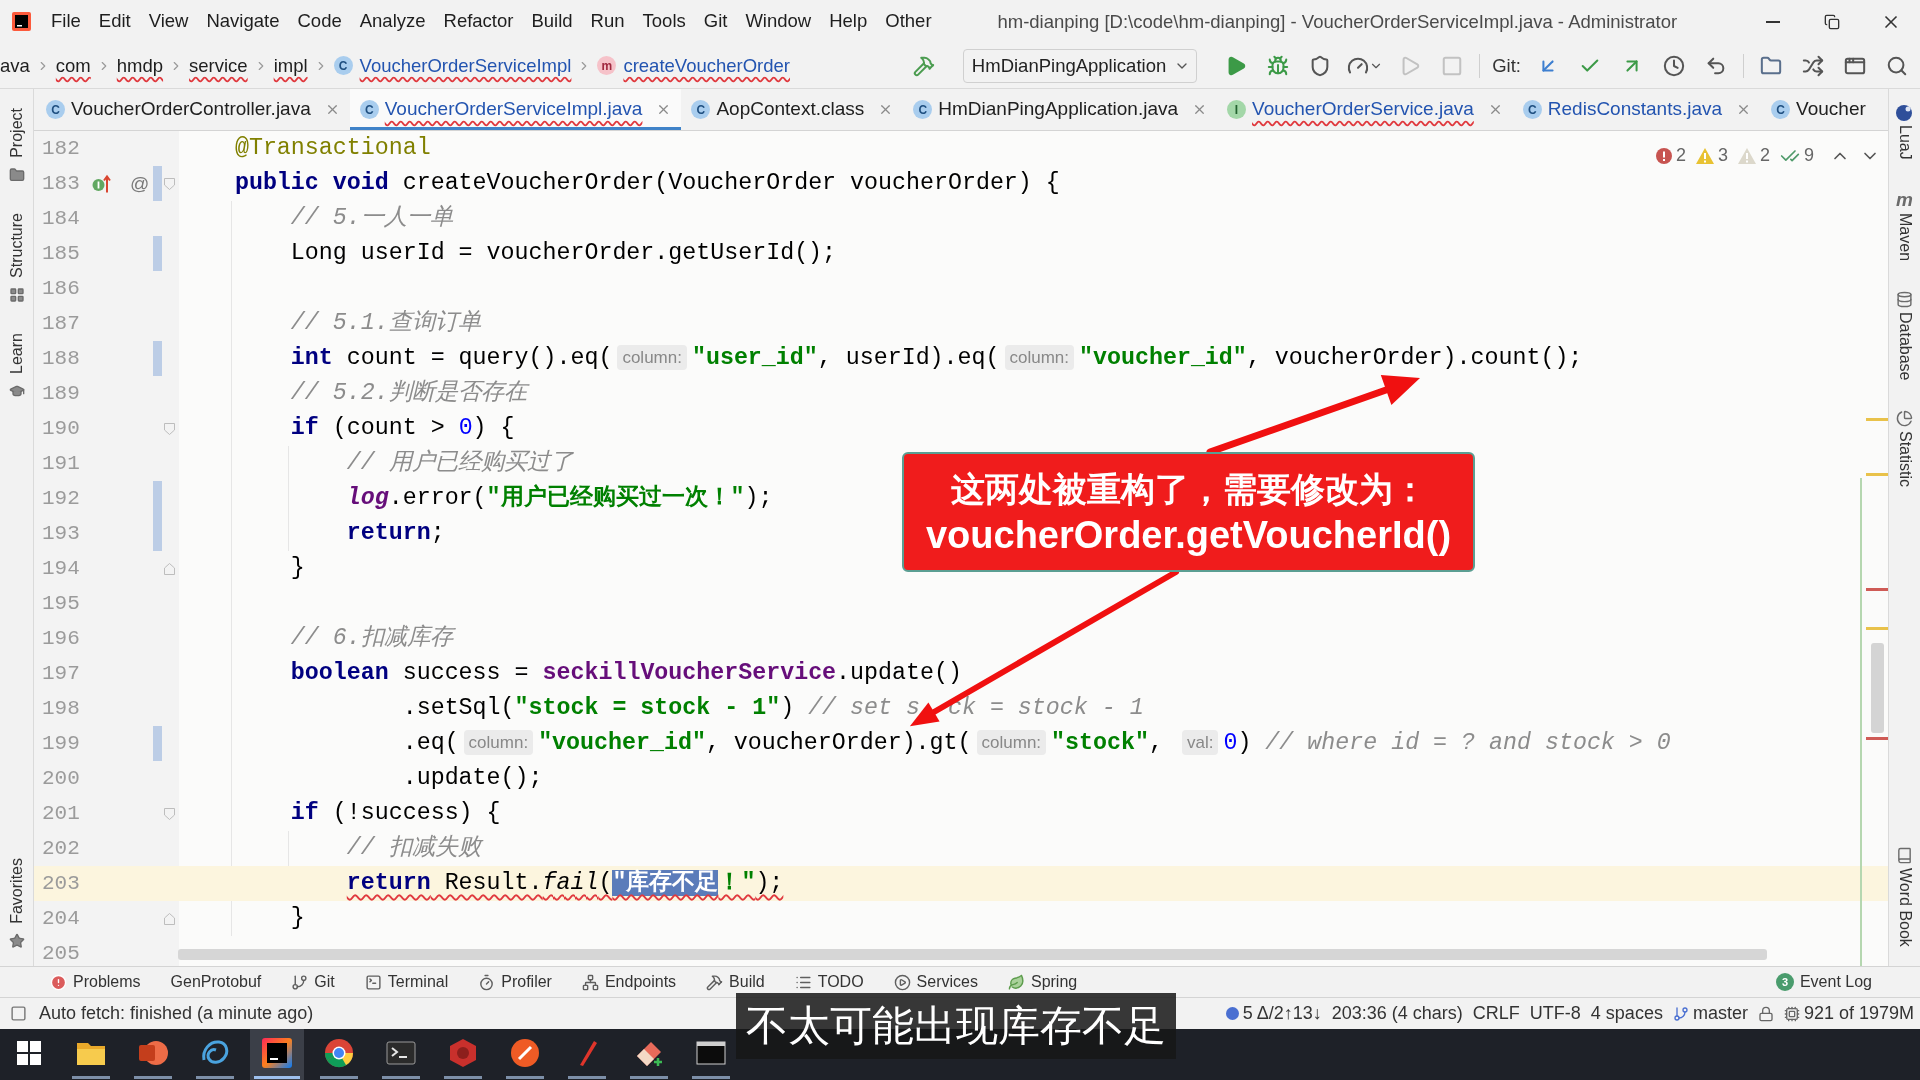 Image resolution: width=1920 pixels, height=1080 pixels. I want to click on editor-tab: C AopContext.class, so click(792, 109).